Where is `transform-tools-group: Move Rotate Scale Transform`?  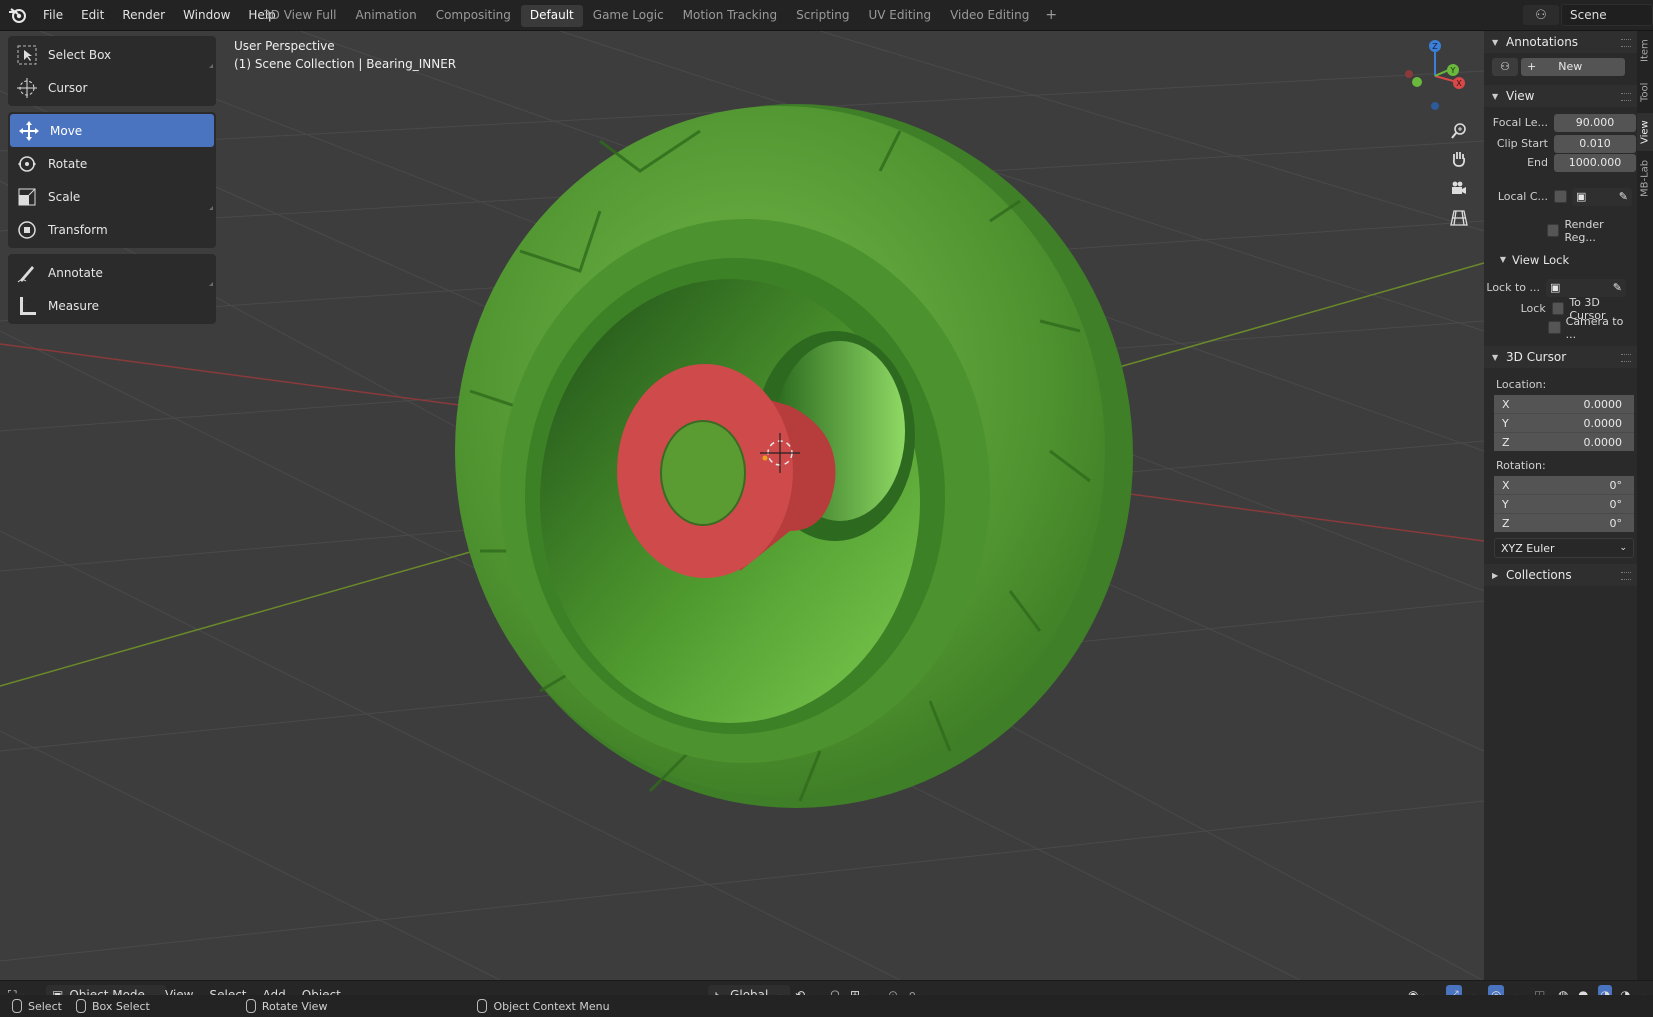
transform-tools-group: Move Rotate Scale Transform is located at coordinates (112, 180).